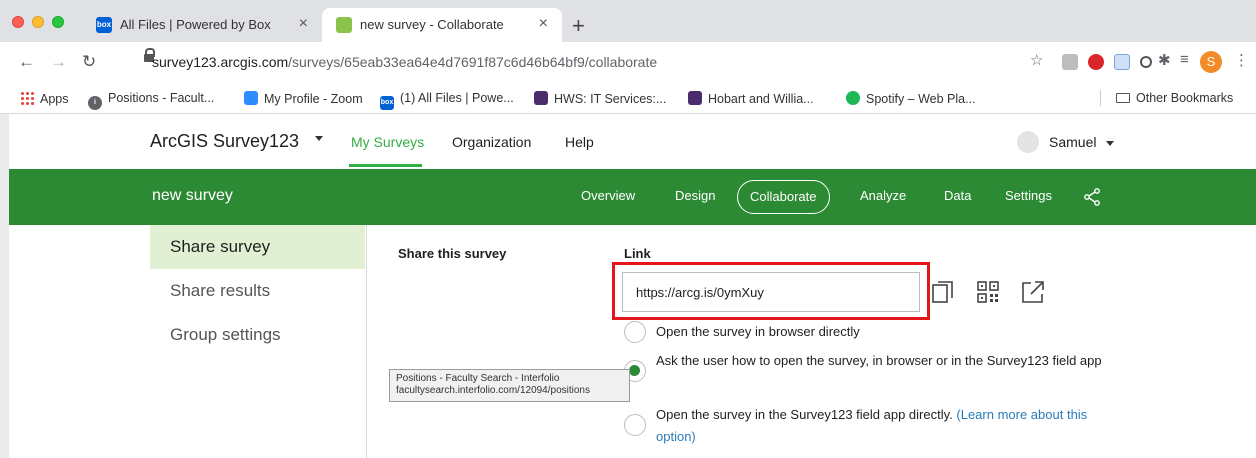 This screenshot has height=458, width=1256. I want to click on tab-collaborate: Collaborate, so click(783, 197).